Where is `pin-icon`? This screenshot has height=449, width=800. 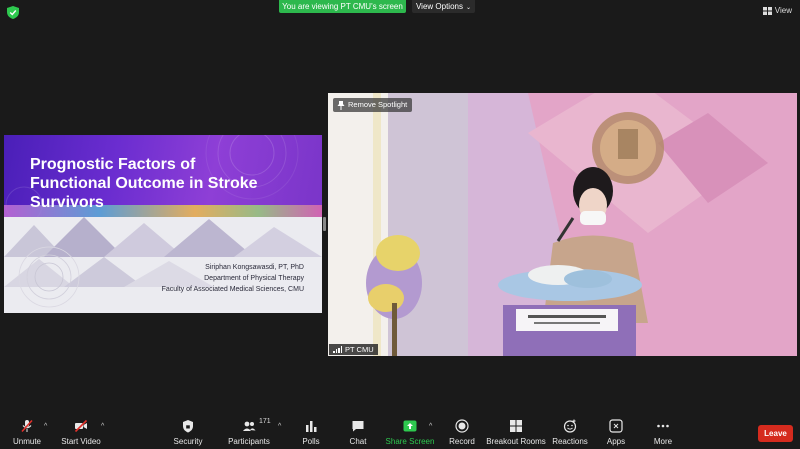 pin-icon is located at coordinates (341, 105).